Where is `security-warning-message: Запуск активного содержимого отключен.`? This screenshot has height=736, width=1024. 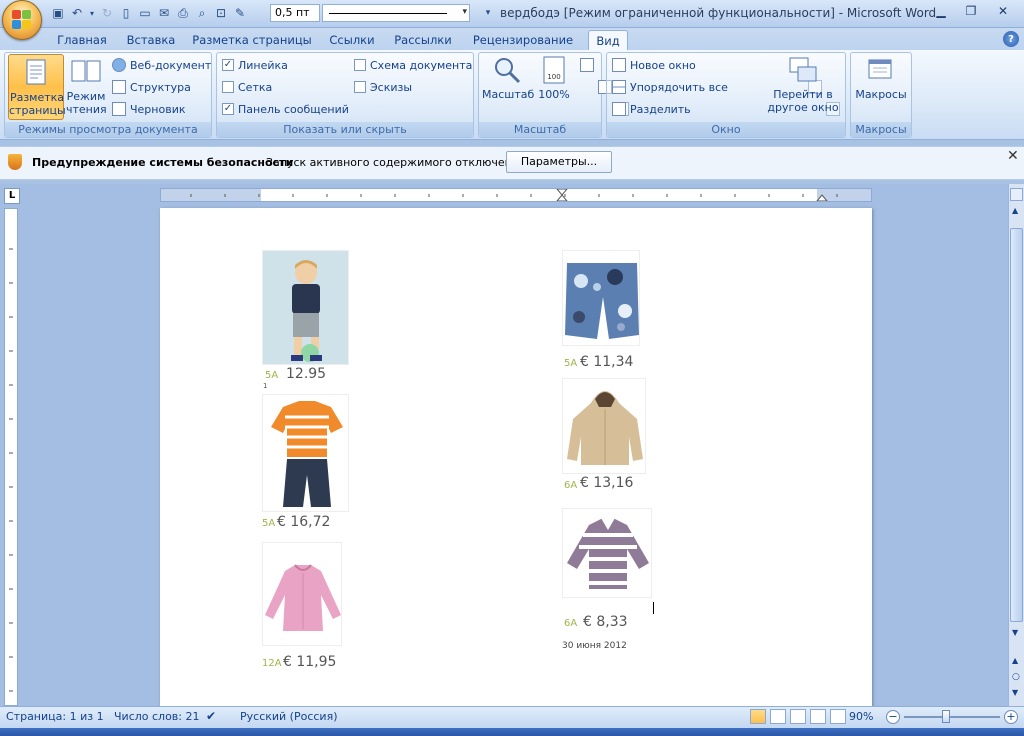
security-warning-message: Запуск активного содержимого отключен. is located at coordinates (391, 162).